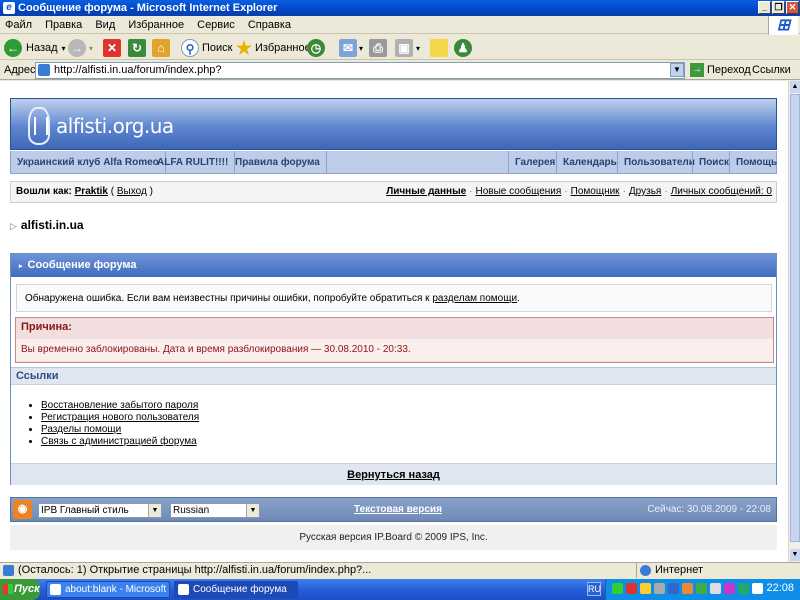  Describe the element at coordinates (119, 441) in the screenshot. I see `contact-admin-link: Связь с администрацией форума` at that location.